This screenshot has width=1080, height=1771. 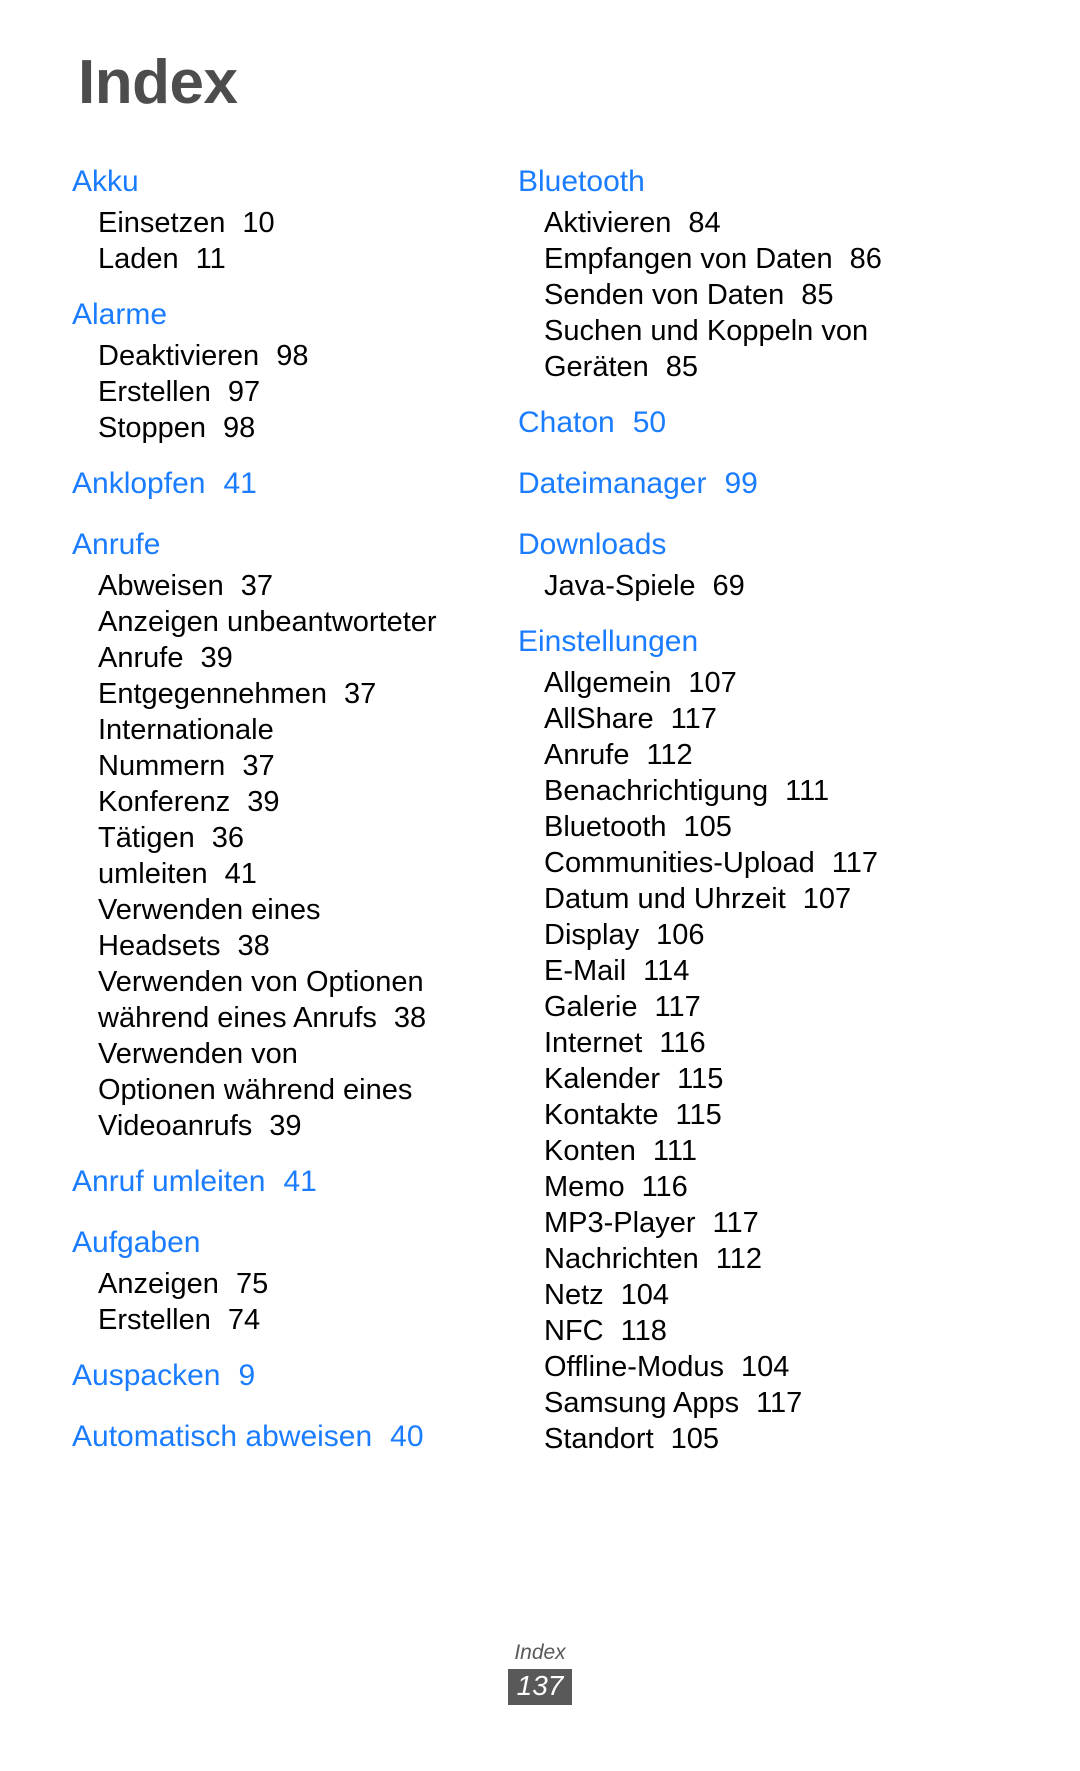 What do you see at coordinates (239, 428) in the screenshot?
I see `index-entry-page-number: 98` at bounding box center [239, 428].